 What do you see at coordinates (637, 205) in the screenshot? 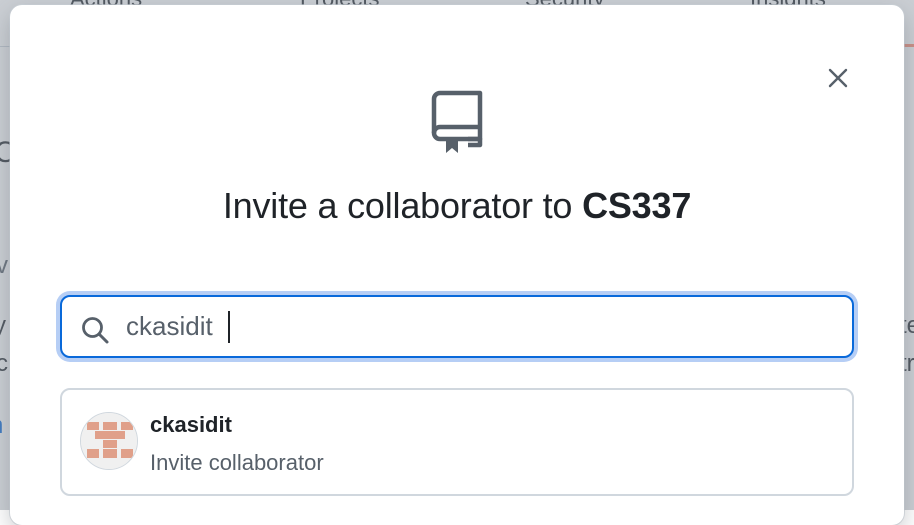
I see `repo-name: CS337` at bounding box center [637, 205].